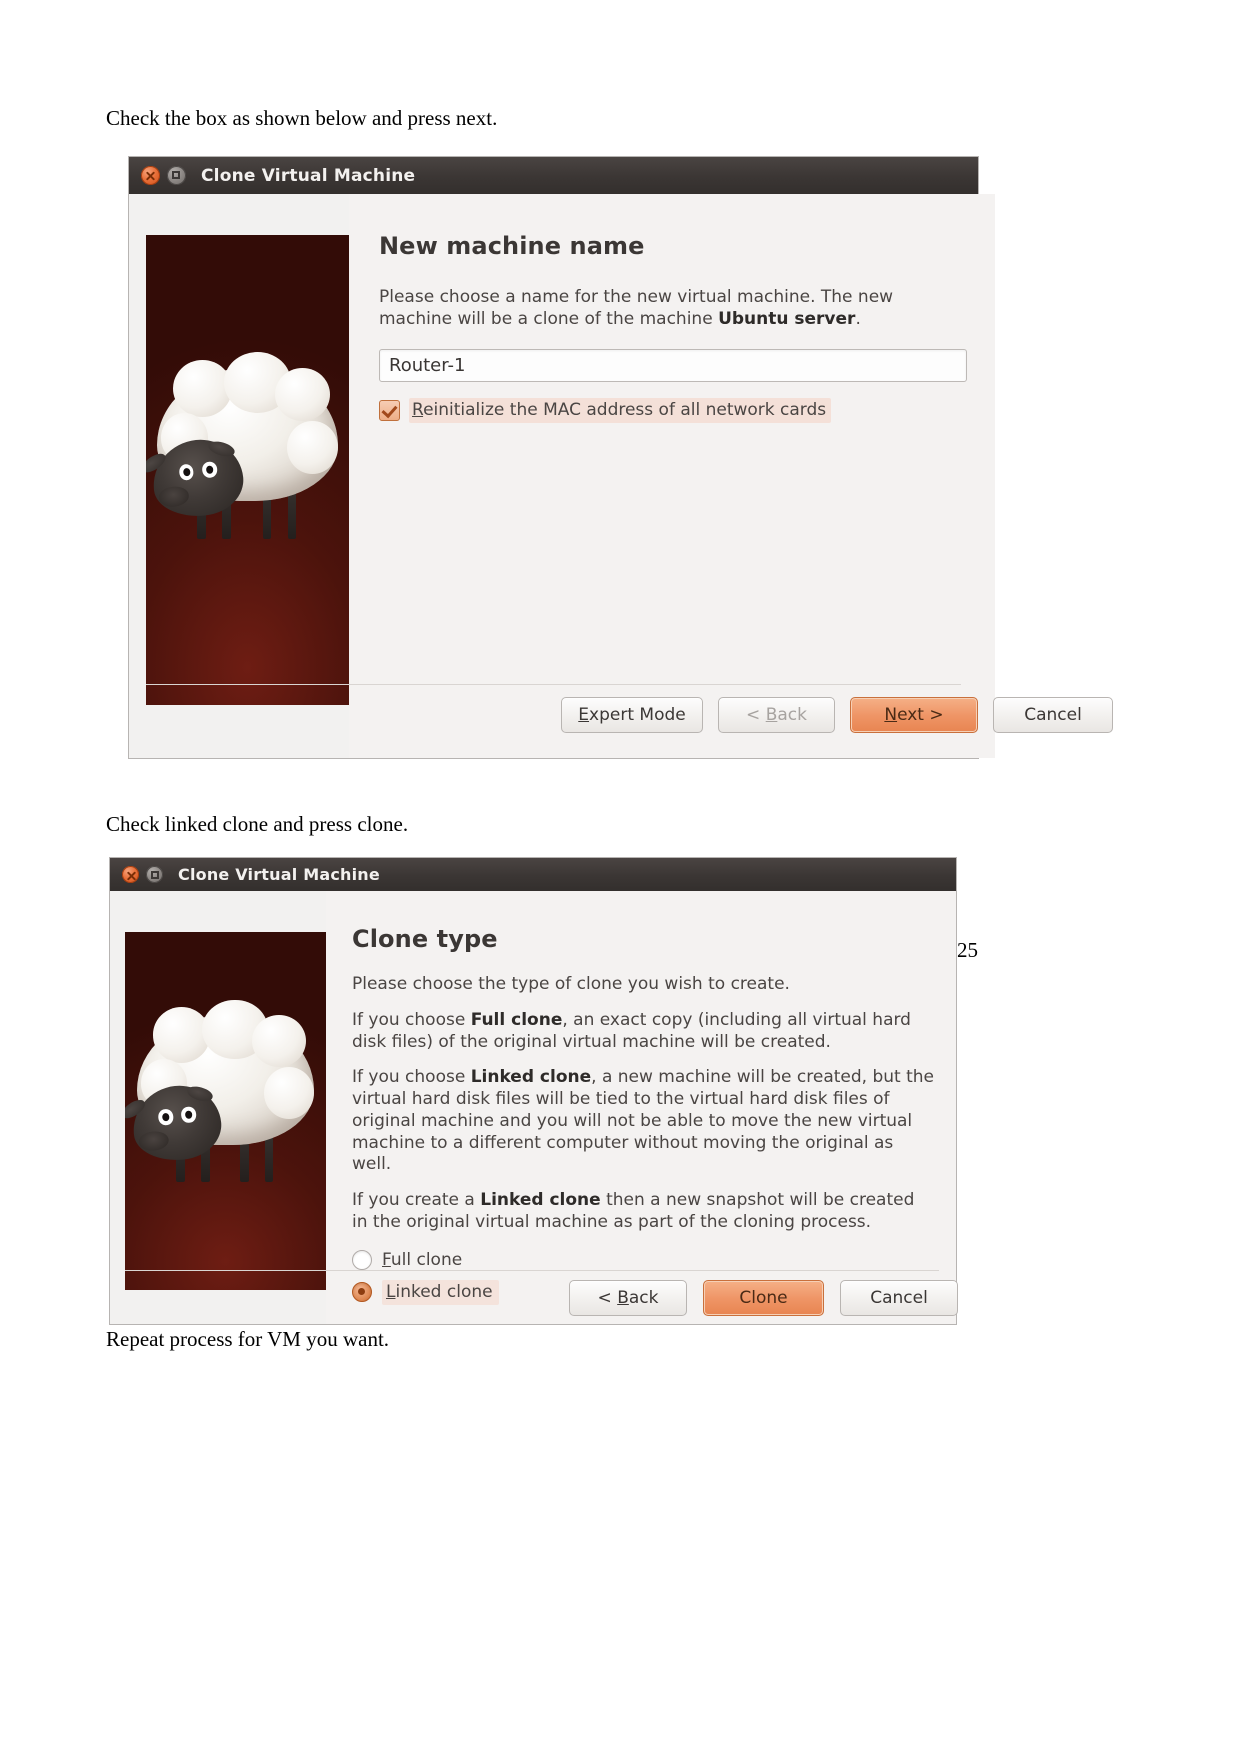  I want to click on full-clone-term: Full clone, so click(516, 1019).